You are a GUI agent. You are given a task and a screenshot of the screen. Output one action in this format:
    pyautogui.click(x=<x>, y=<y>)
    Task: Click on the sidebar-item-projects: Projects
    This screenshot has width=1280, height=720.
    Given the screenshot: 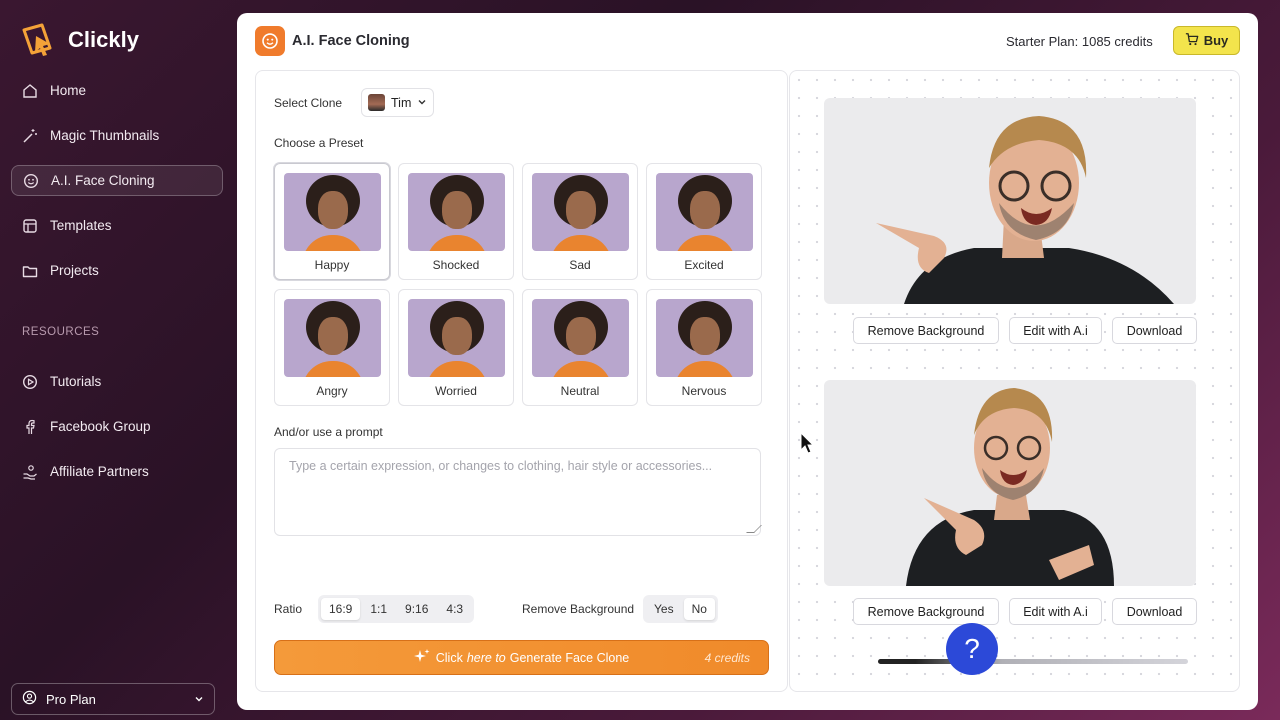 What is the action you would take?
    pyautogui.click(x=117, y=270)
    